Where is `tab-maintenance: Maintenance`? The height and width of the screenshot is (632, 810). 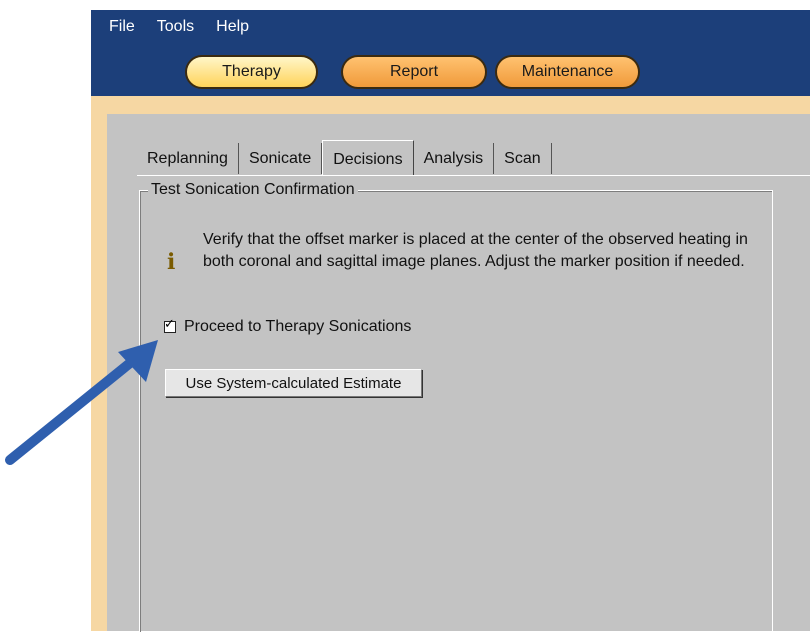 tab-maintenance: Maintenance is located at coordinates (567, 72).